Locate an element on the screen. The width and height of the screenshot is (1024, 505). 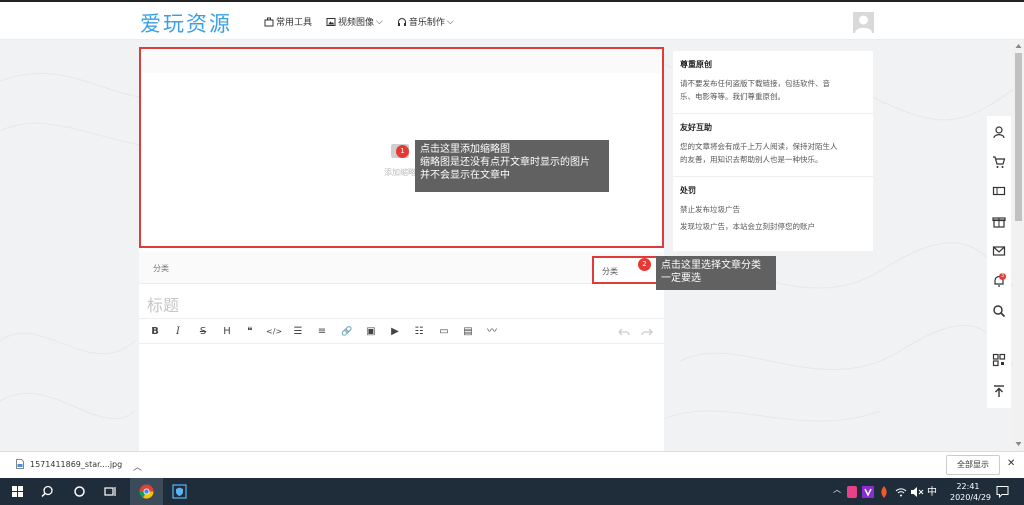
cart-icon is located at coordinates (999, 162).